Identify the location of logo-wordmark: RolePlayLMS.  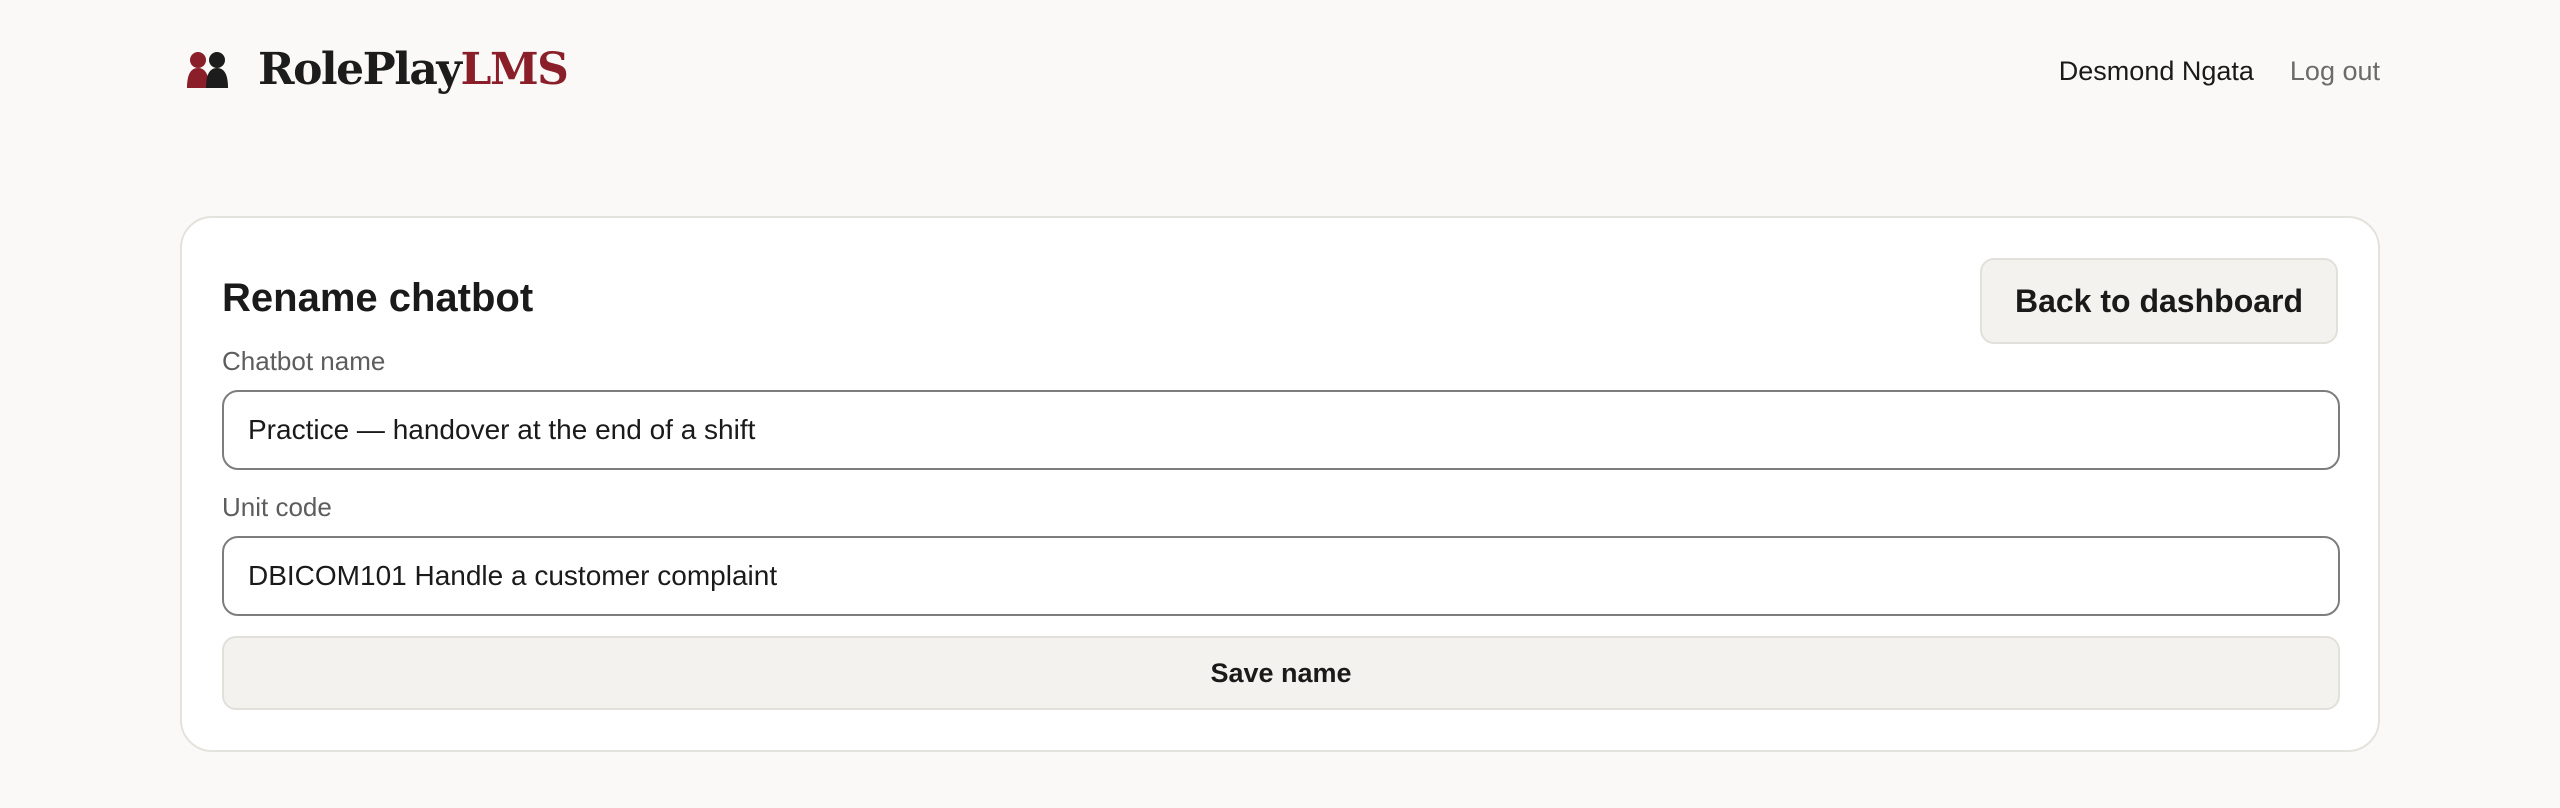
(413, 70).